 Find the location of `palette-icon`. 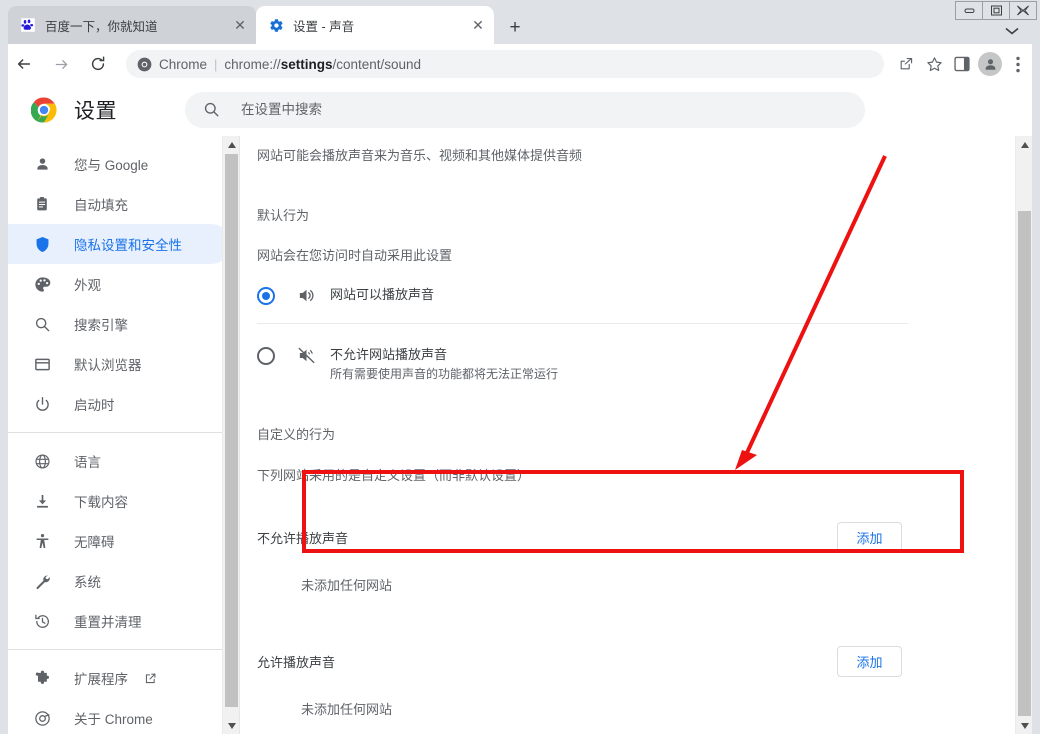

palette-icon is located at coordinates (42, 284).